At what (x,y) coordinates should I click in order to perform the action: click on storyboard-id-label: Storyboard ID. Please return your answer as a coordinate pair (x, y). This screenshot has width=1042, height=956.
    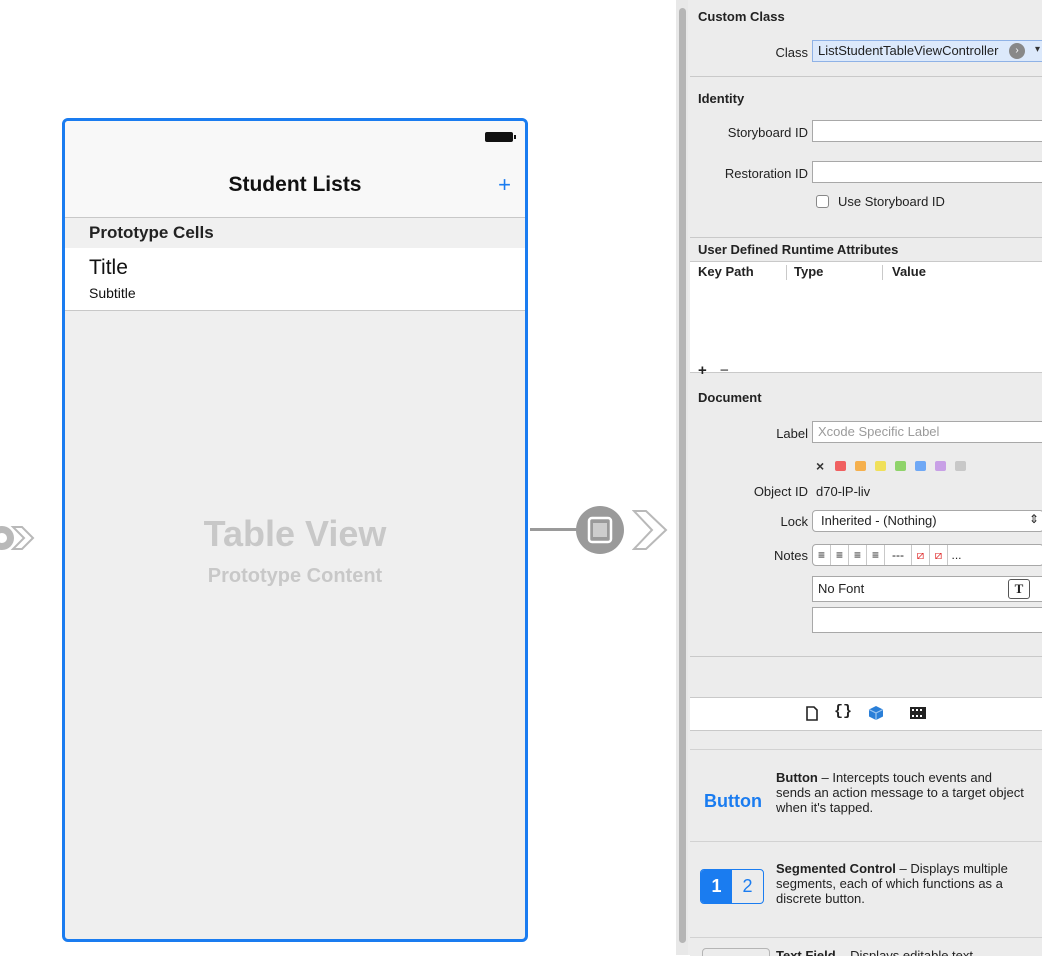
    Looking at the image, I should click on (767, 132).